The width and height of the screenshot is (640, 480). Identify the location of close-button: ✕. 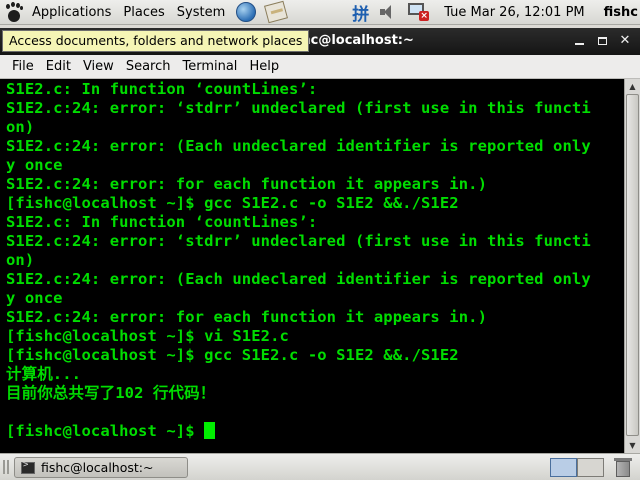
(625, 41).